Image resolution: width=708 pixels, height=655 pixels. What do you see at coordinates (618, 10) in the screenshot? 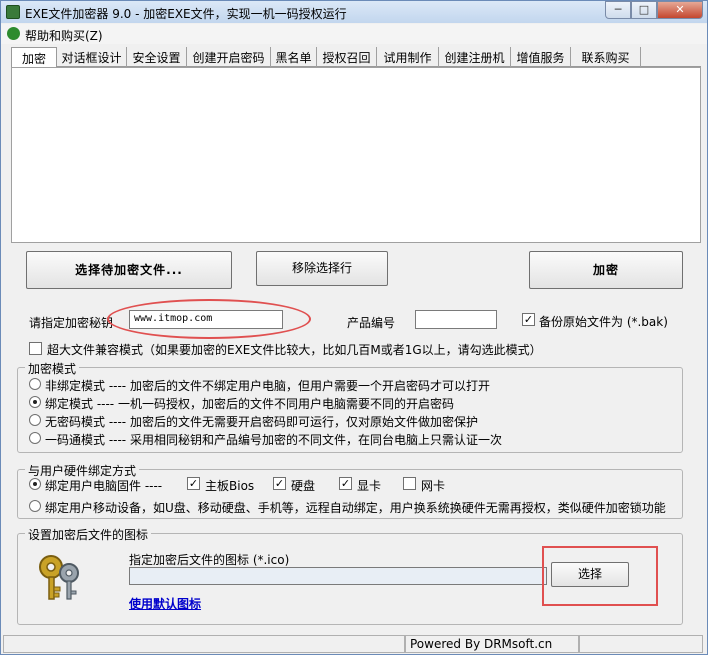
I see `minimize-button: ─` at bounding box center [618, 10].